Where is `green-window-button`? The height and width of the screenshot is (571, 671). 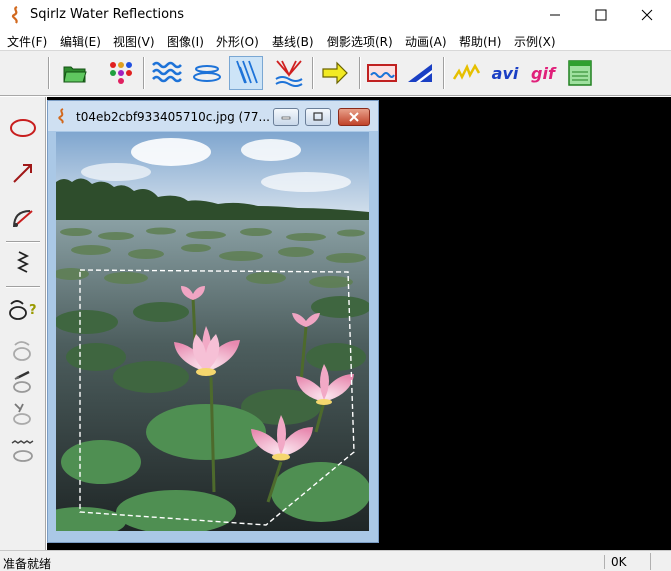 green-window-button is located at coordinates (580, 73).